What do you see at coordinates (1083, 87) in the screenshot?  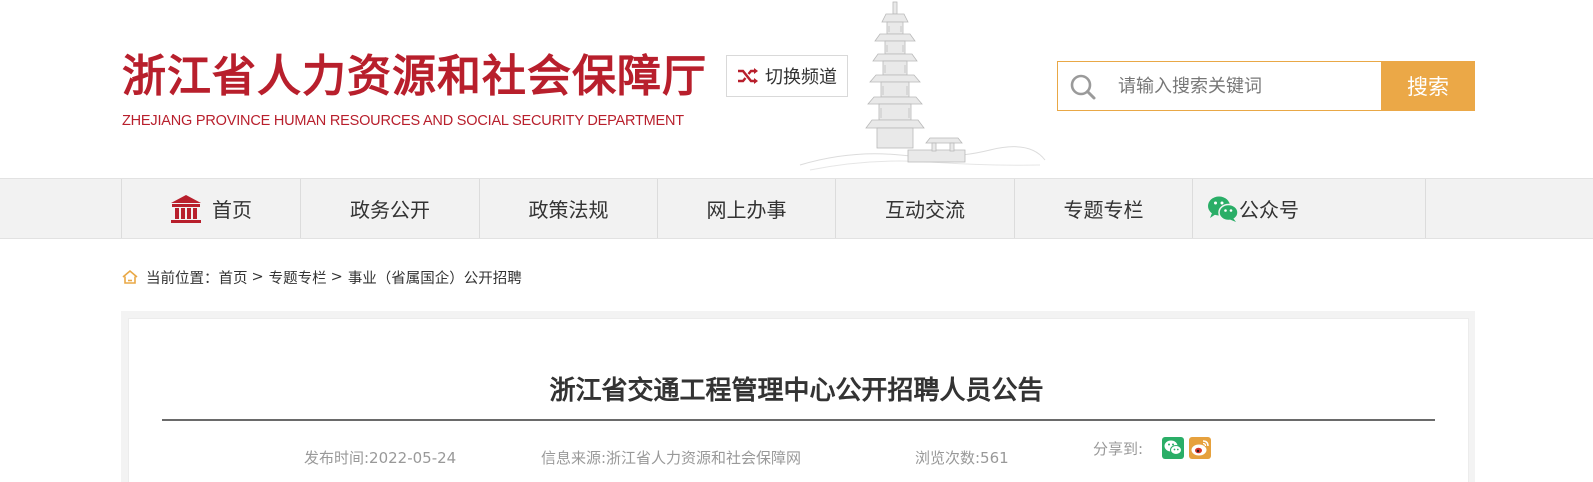 I see `search-icon` at bounding box center [1083, 87].